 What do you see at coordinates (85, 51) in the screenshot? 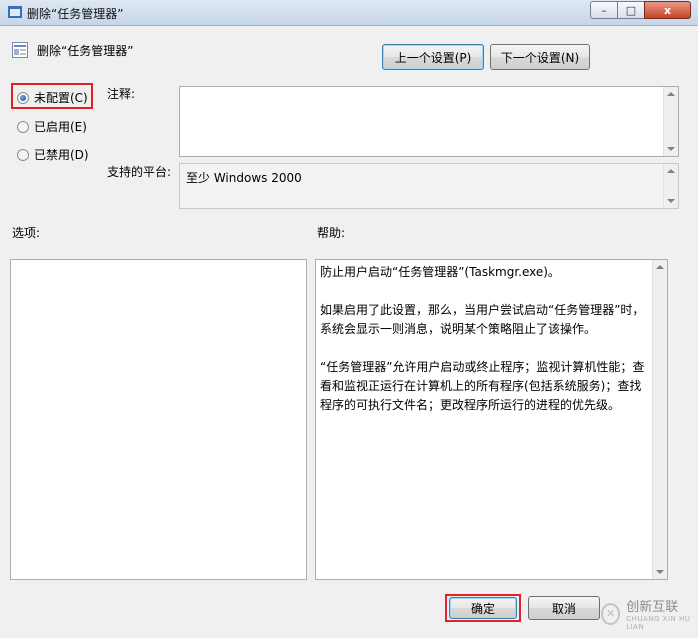
I see `policy-title: 删除“任务管理器”` at bounding box center [85, 51].